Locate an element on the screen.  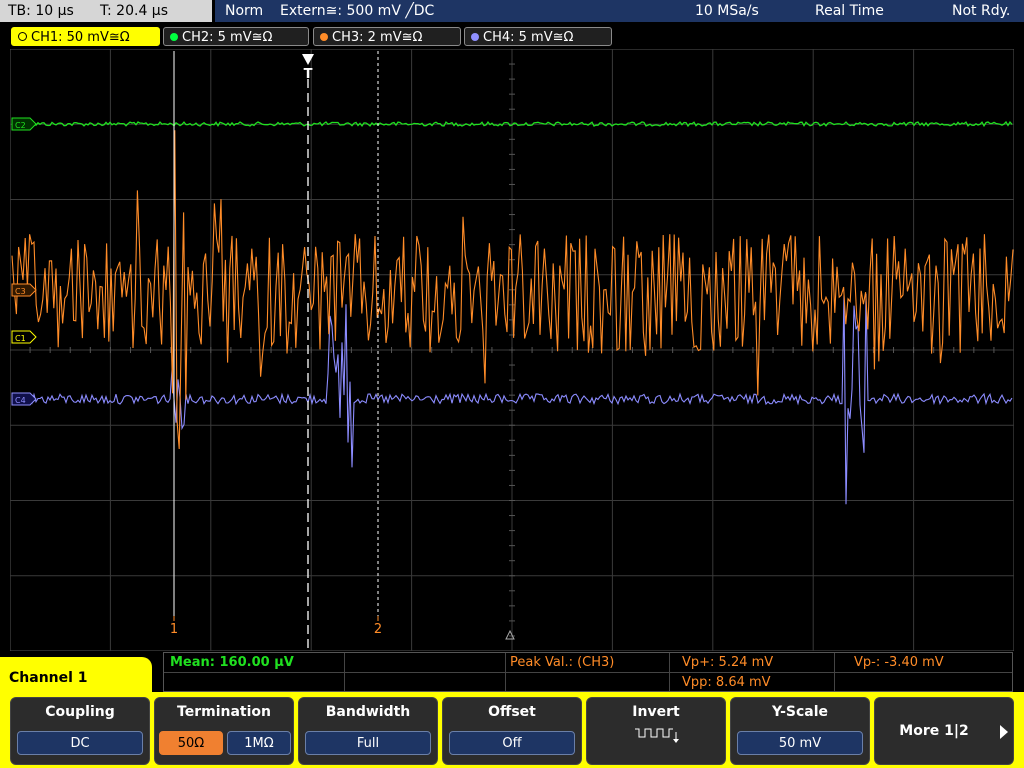
bandwidth-label: Bandwidth is located at coordinates (368, 712).